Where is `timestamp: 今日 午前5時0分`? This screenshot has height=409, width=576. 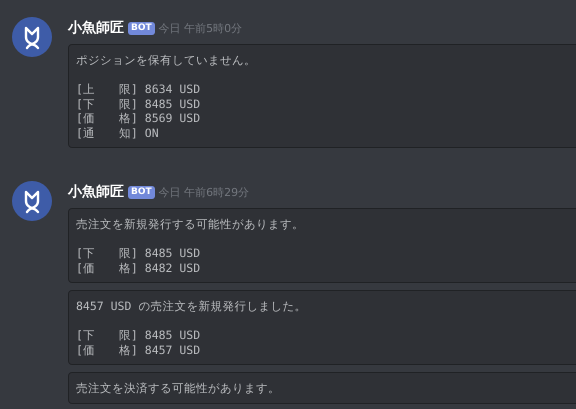 timestamp: 今日 午前5時0分 is located at coordinates (200, 28).